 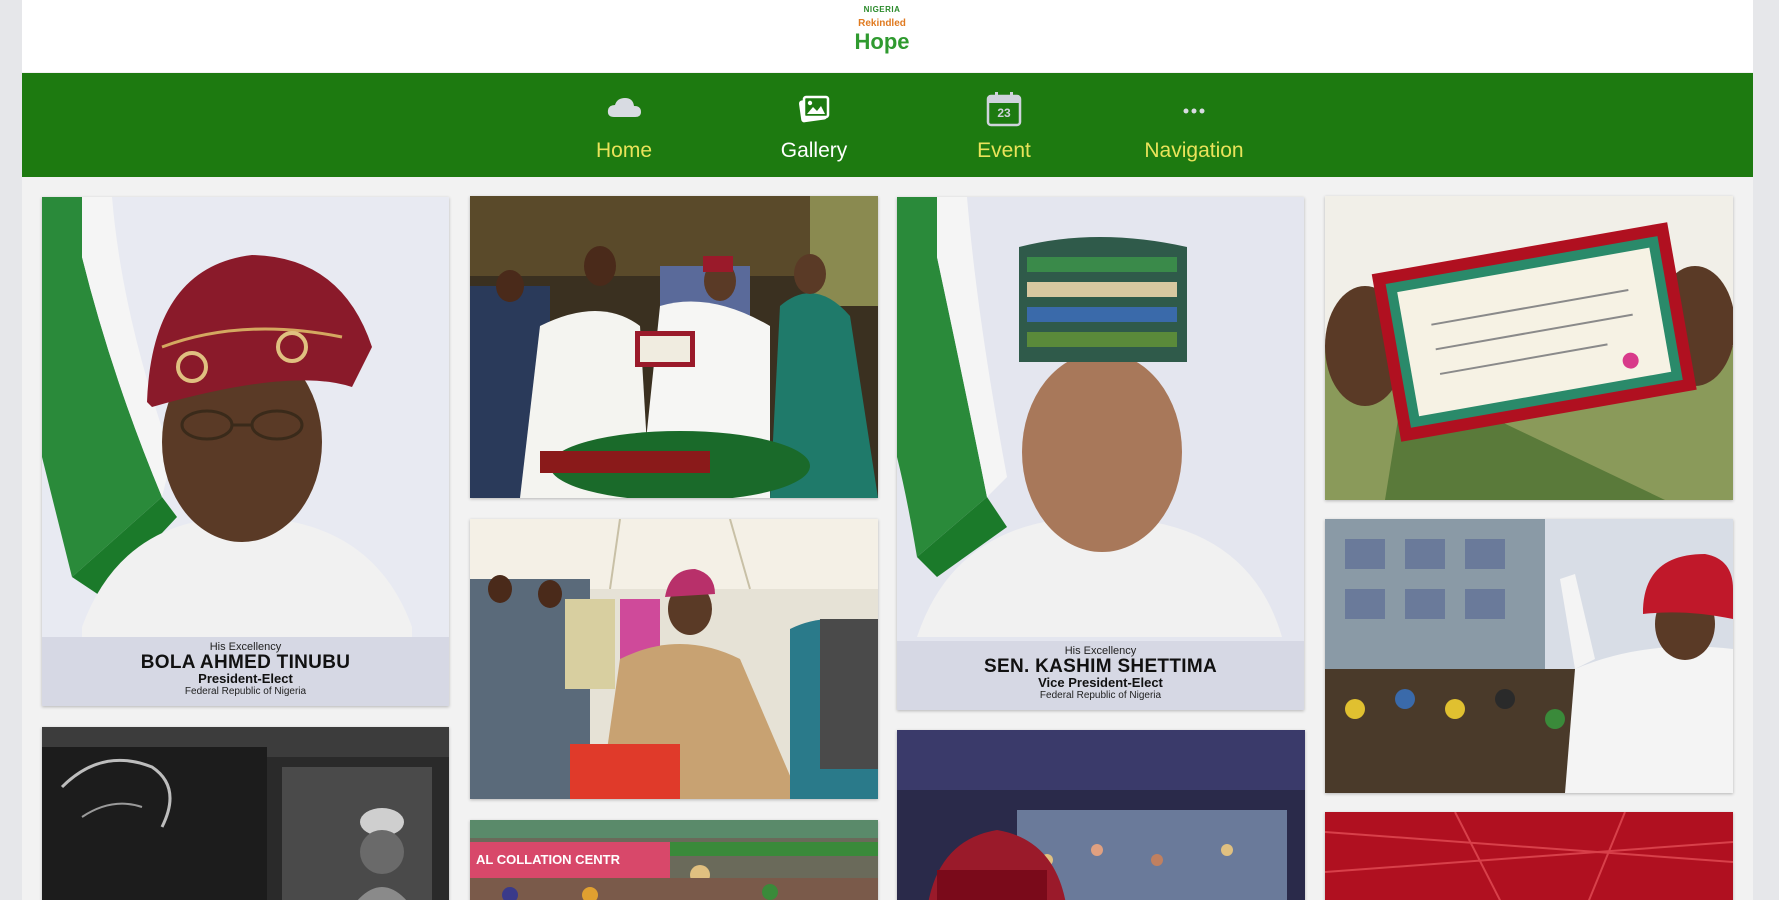 I want to click on tinubu-name: BOLA AHMED TINUBU, so click(x=245, y=662).